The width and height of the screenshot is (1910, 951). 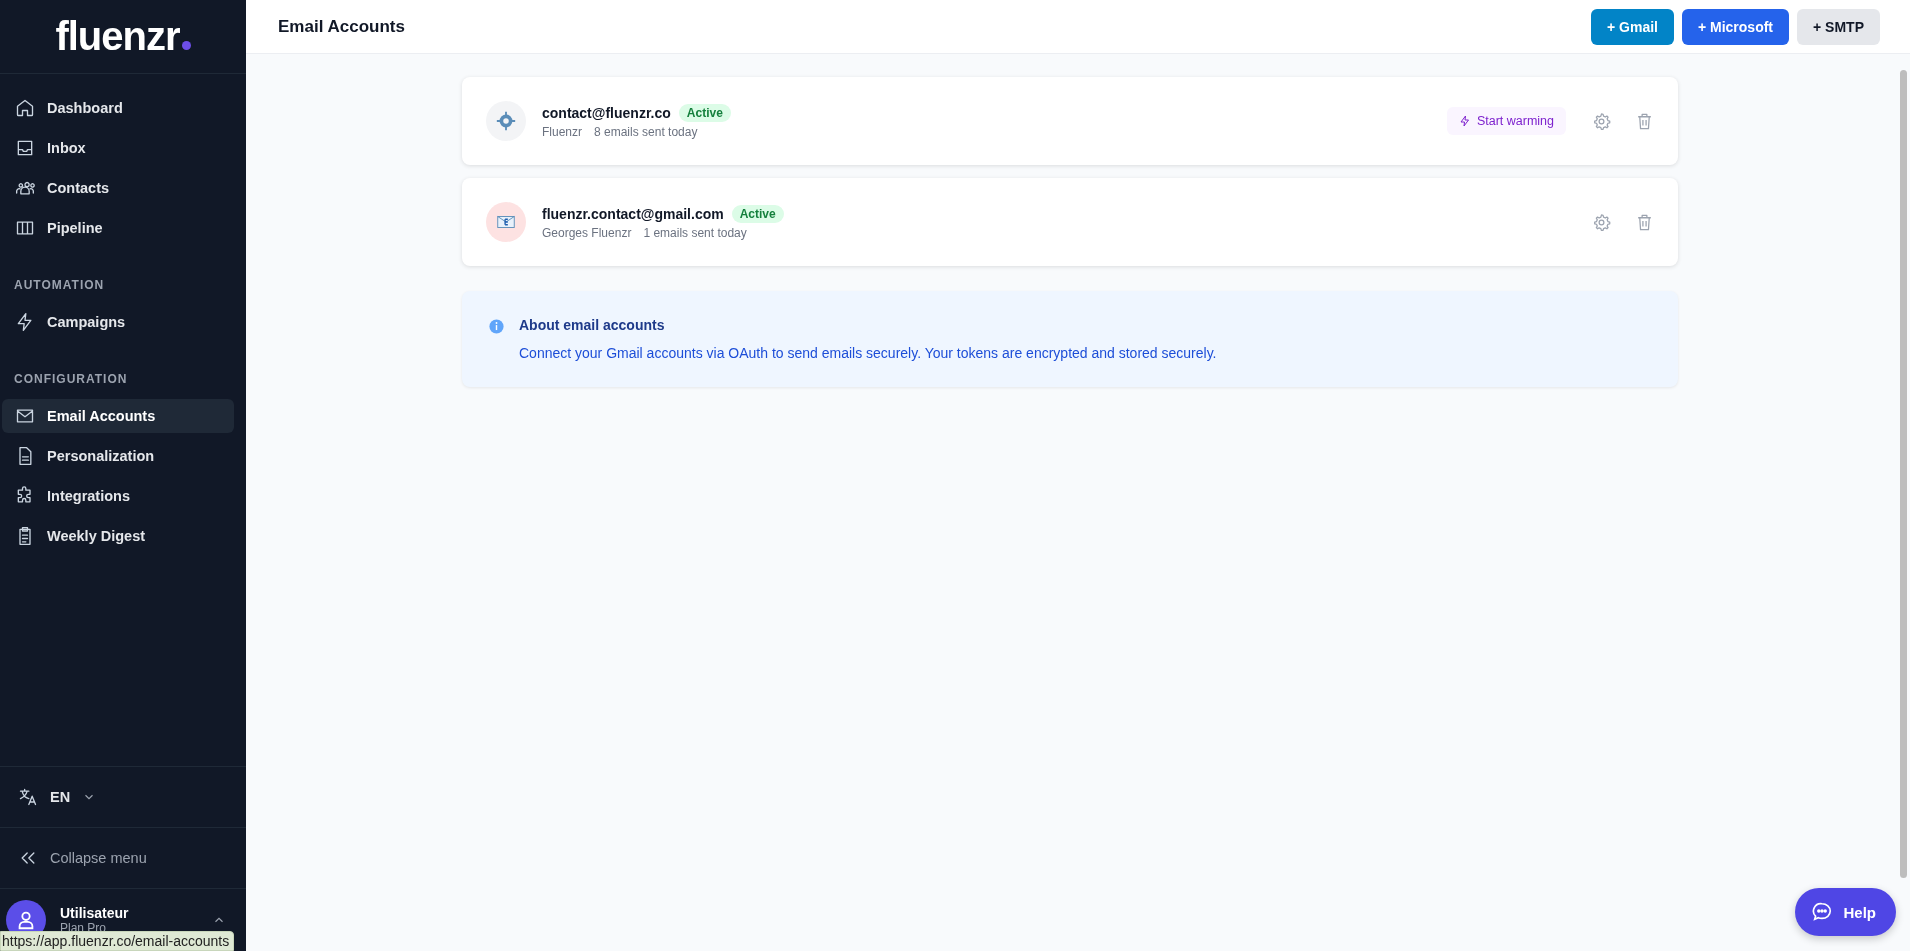 I want to click on help-button: Help, so click(x=1845, y=912).